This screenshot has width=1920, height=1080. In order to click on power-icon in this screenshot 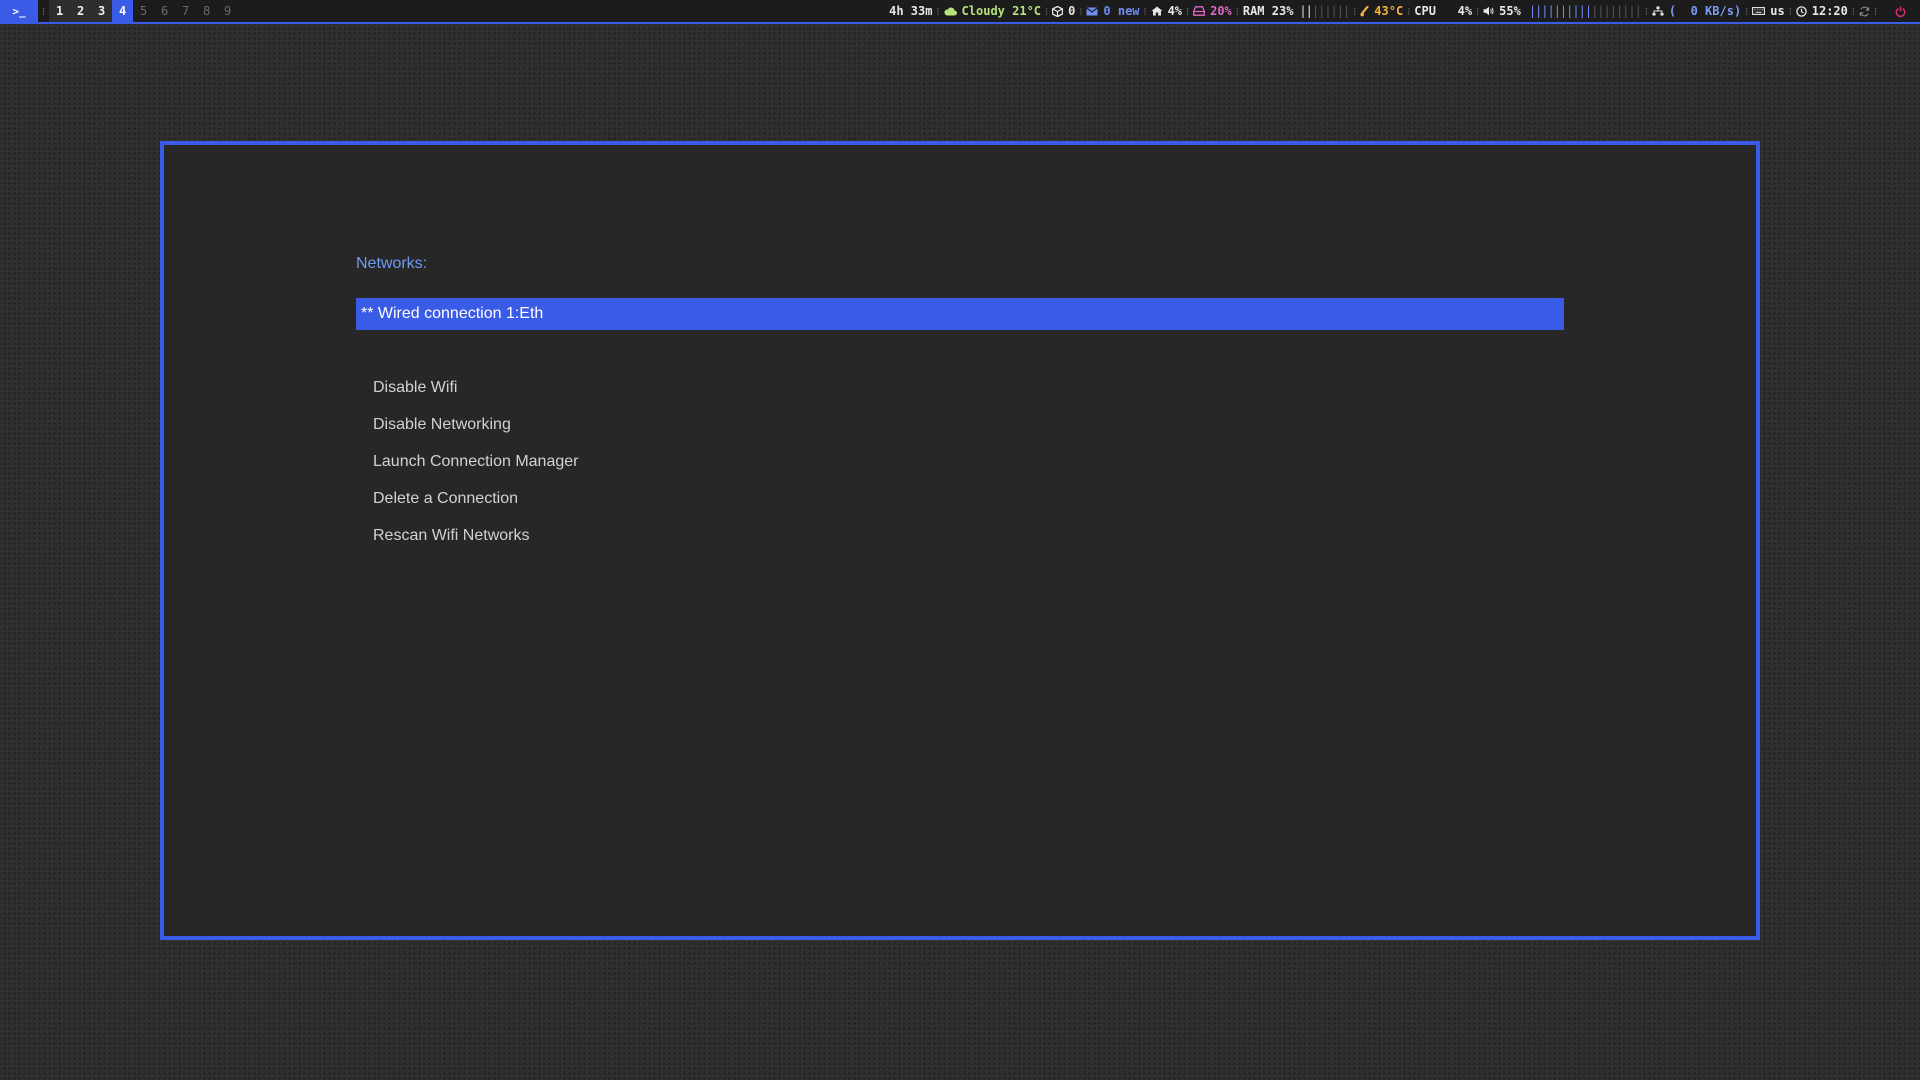, I will do `click(1900, 11)`.